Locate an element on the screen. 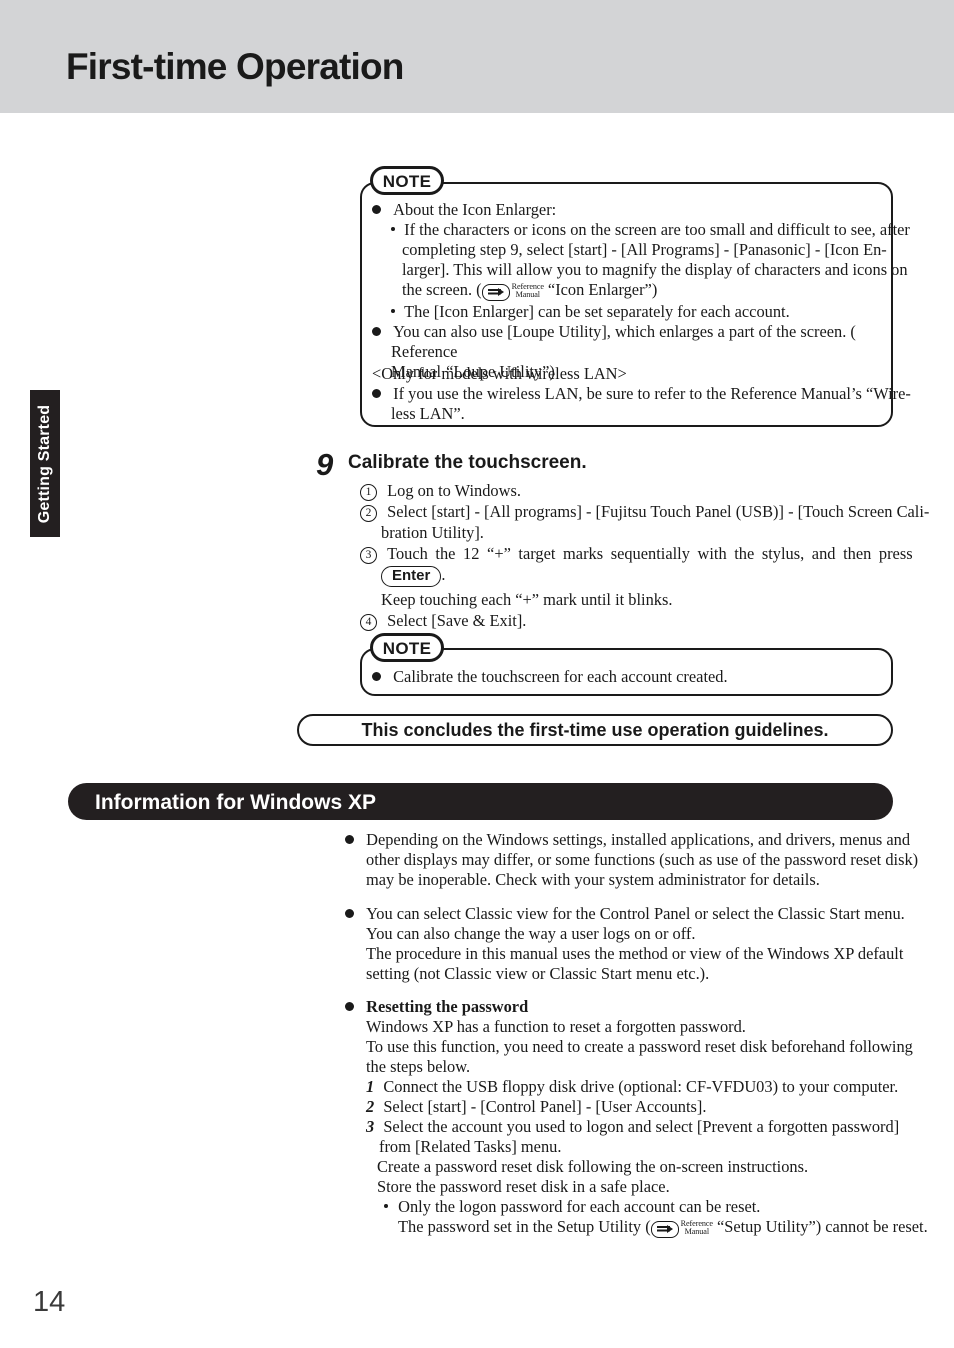 This screenshot has height=1348, width=954. circled-number-icon: 1 is located at coordinates (368, 492).